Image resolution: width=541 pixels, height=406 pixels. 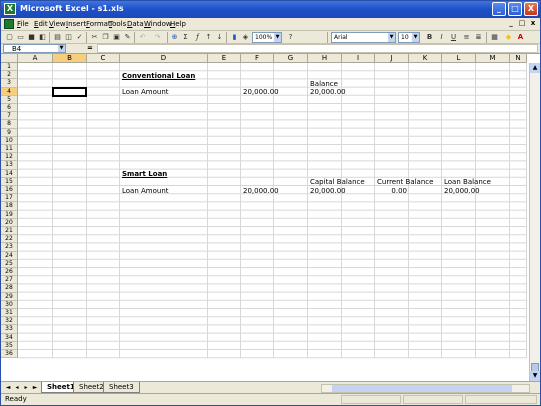 What do you see at coordinates (9, 173) in the screenshot?
I see `row-header-14: 14` at bounding box center [9, 173].